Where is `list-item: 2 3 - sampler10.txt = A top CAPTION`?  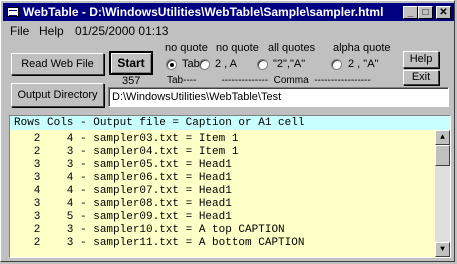 list-item: 2 3 - sampler10.txt = A top CAPTION is located at coordinates (147, 230).